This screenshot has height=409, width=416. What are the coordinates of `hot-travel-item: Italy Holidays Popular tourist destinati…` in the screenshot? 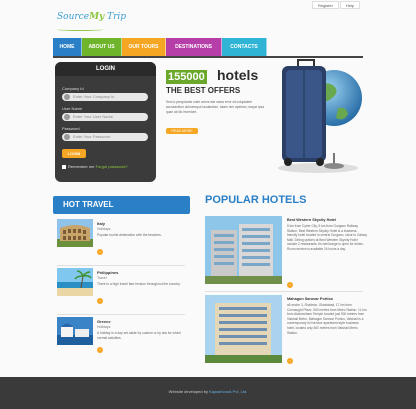 It's located at (121, 243).